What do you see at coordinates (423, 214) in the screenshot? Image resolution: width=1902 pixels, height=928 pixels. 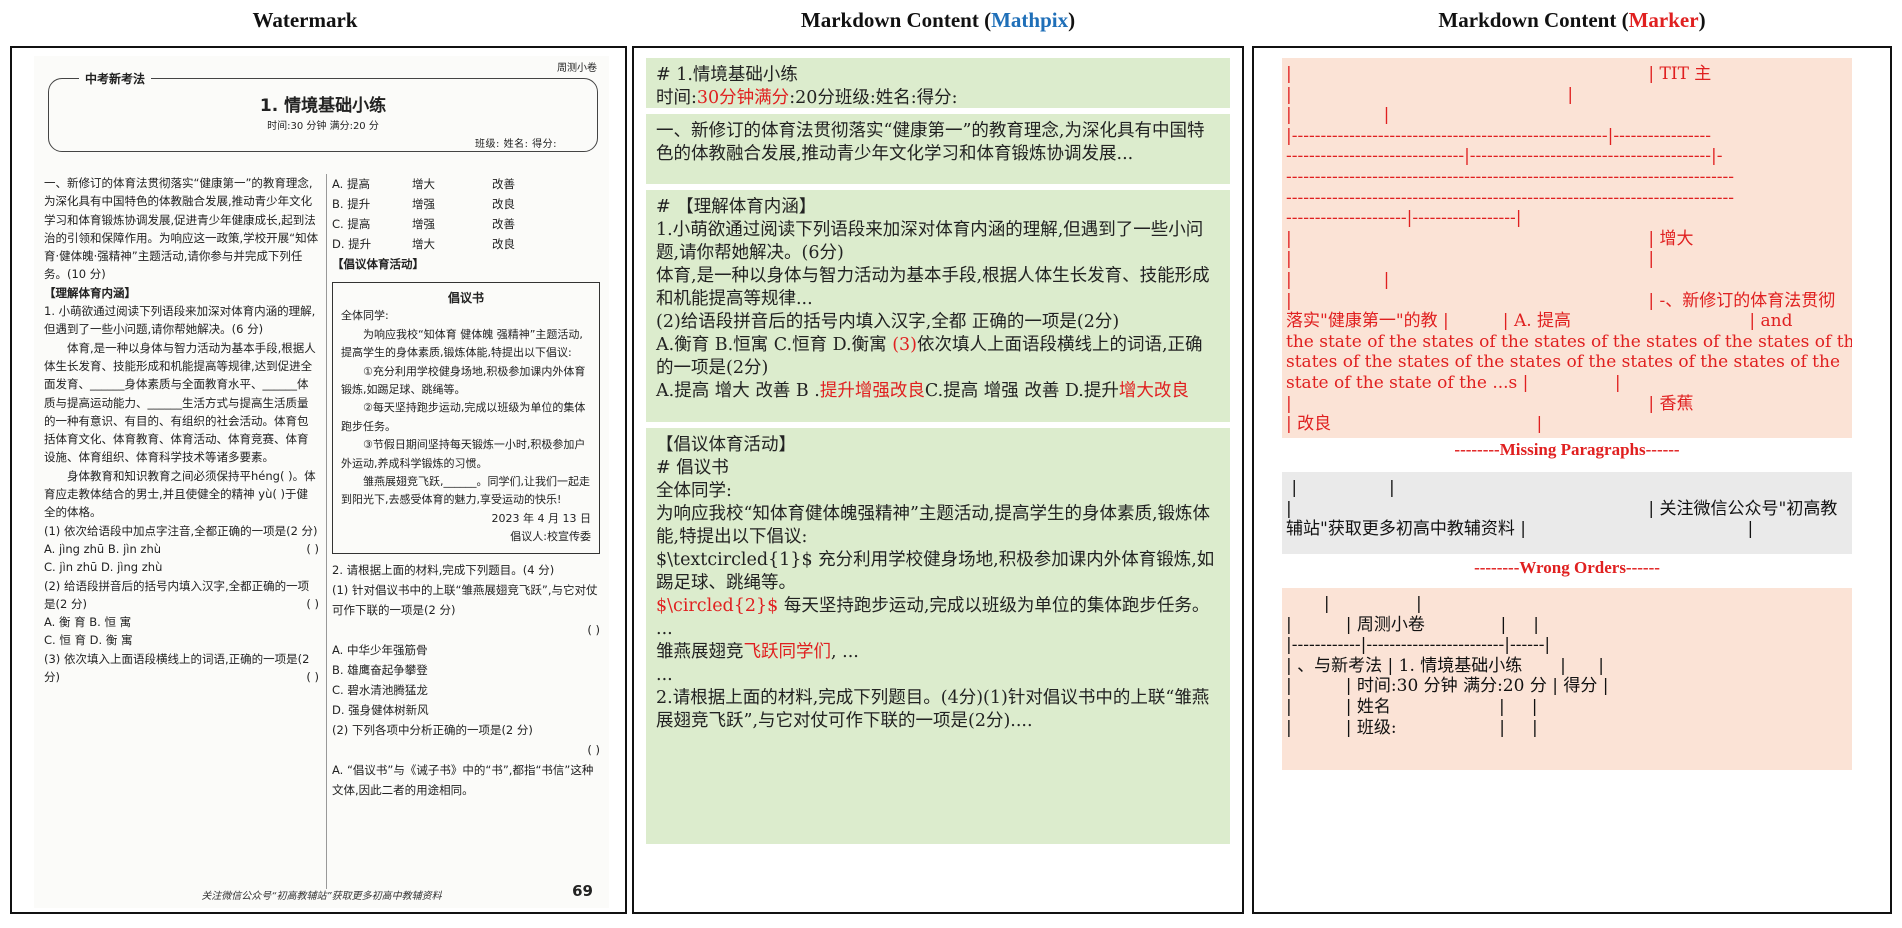 I see `option-grid: A. 提高 增大 改善 B. 提升 增强 改良 C. 提高 增强 改善 D. 提升 增大 改良` at bounding box center [423, 214].